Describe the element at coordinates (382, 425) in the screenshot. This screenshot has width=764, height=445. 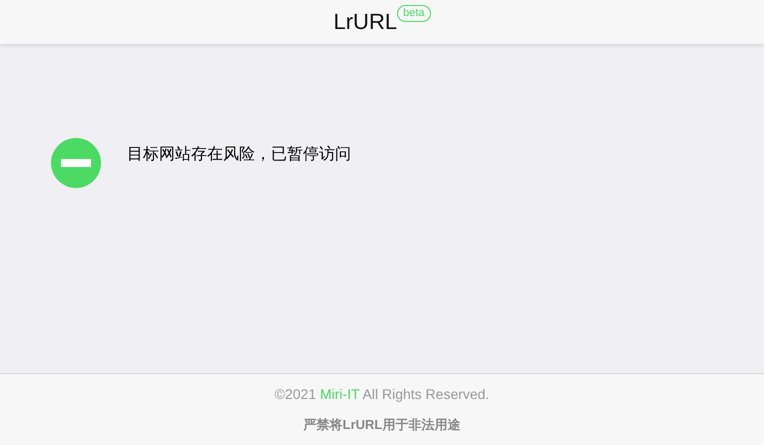
I see `usage-notice: 严禁将LrURL用于非法用途` at that location.